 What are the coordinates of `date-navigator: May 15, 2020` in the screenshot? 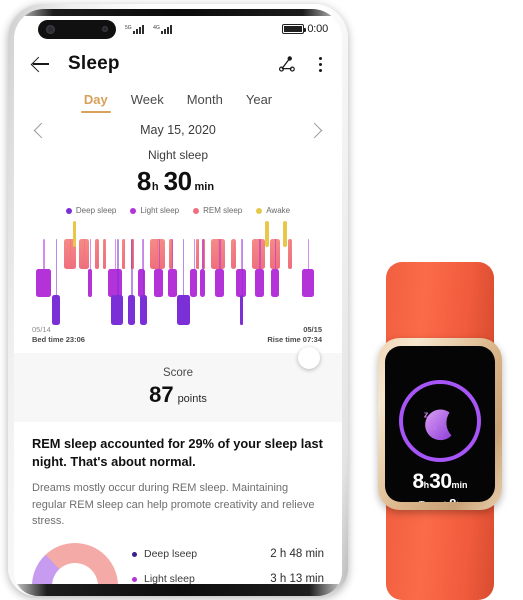 It's located at (178, 125).